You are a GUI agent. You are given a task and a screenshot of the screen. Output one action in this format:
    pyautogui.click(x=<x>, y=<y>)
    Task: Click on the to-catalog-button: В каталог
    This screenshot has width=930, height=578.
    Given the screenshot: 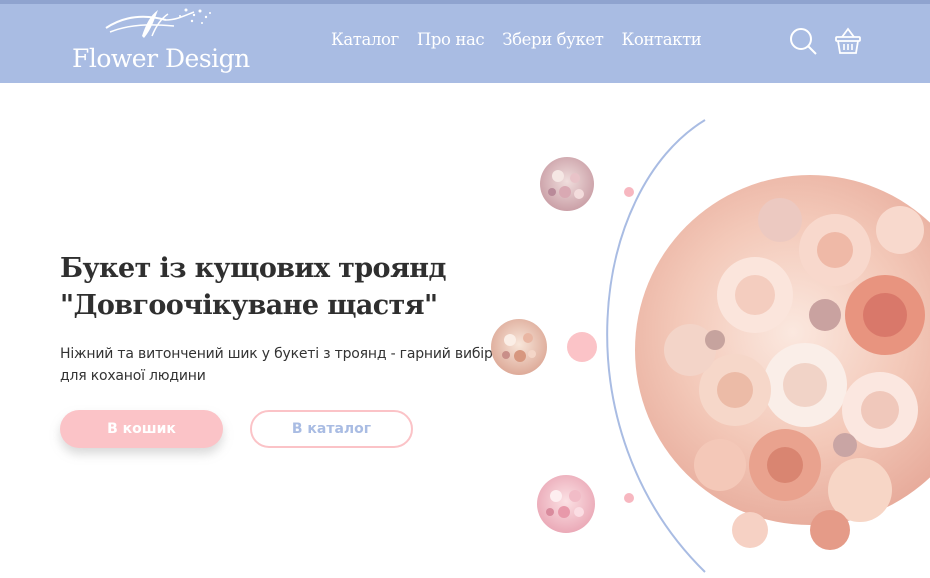 What is the action you would take?
    pyautogui.click(x=331, y=429)
    